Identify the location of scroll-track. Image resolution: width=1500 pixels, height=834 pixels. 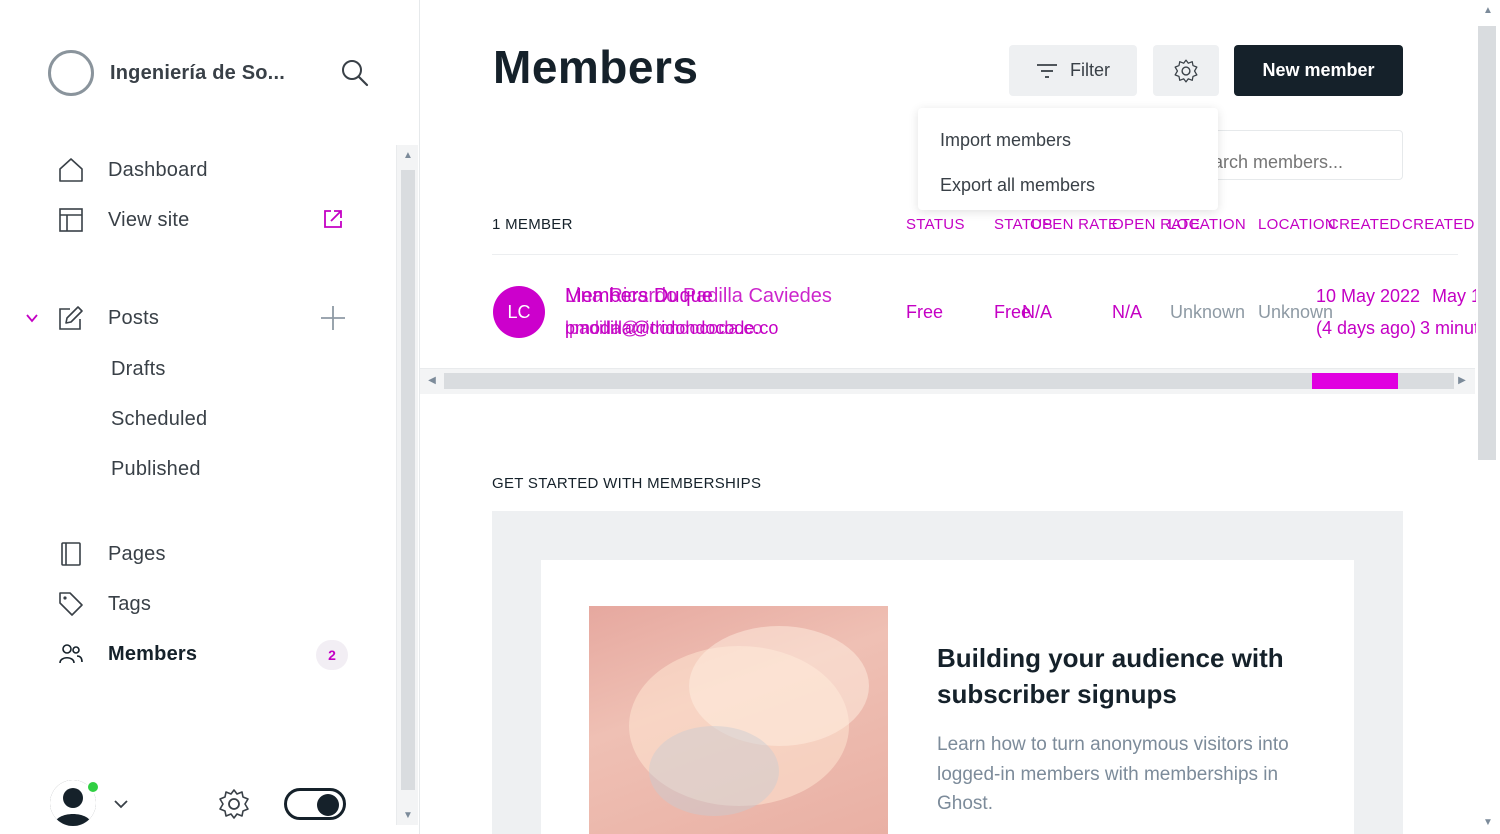
(949, 381).